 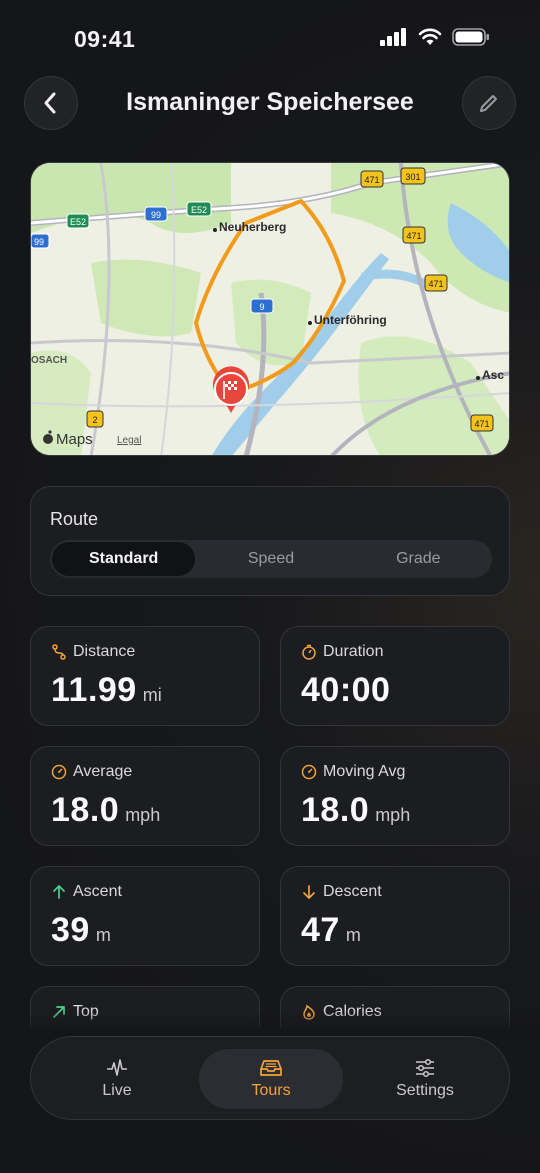 I want to click on stat-value: 47, so click(x=320, y=930).